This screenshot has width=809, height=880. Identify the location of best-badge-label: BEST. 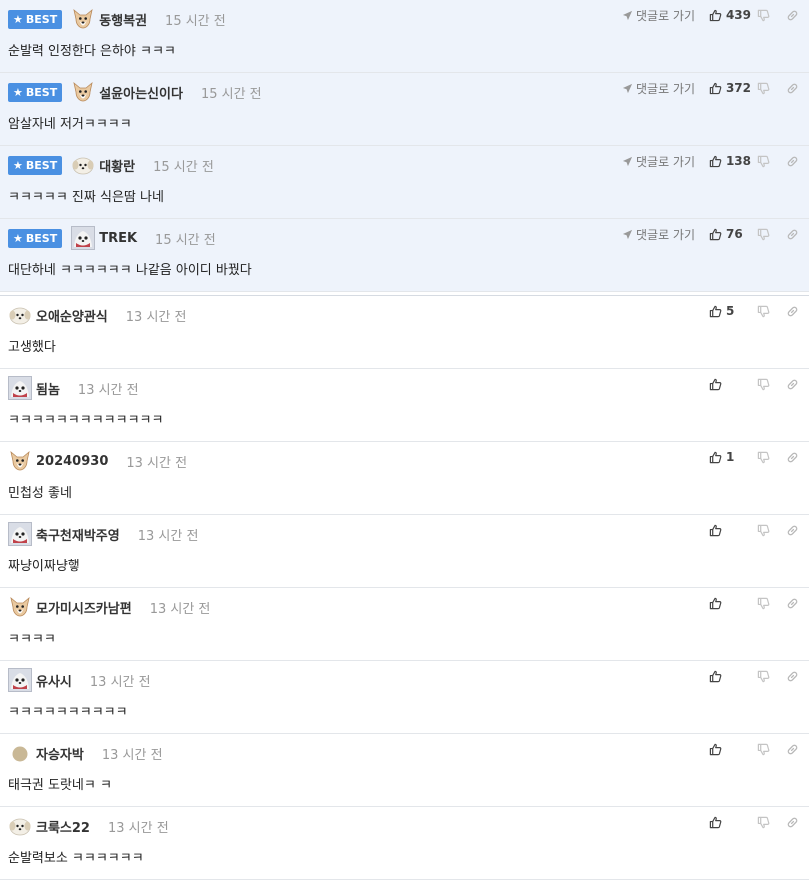
(41, 238).